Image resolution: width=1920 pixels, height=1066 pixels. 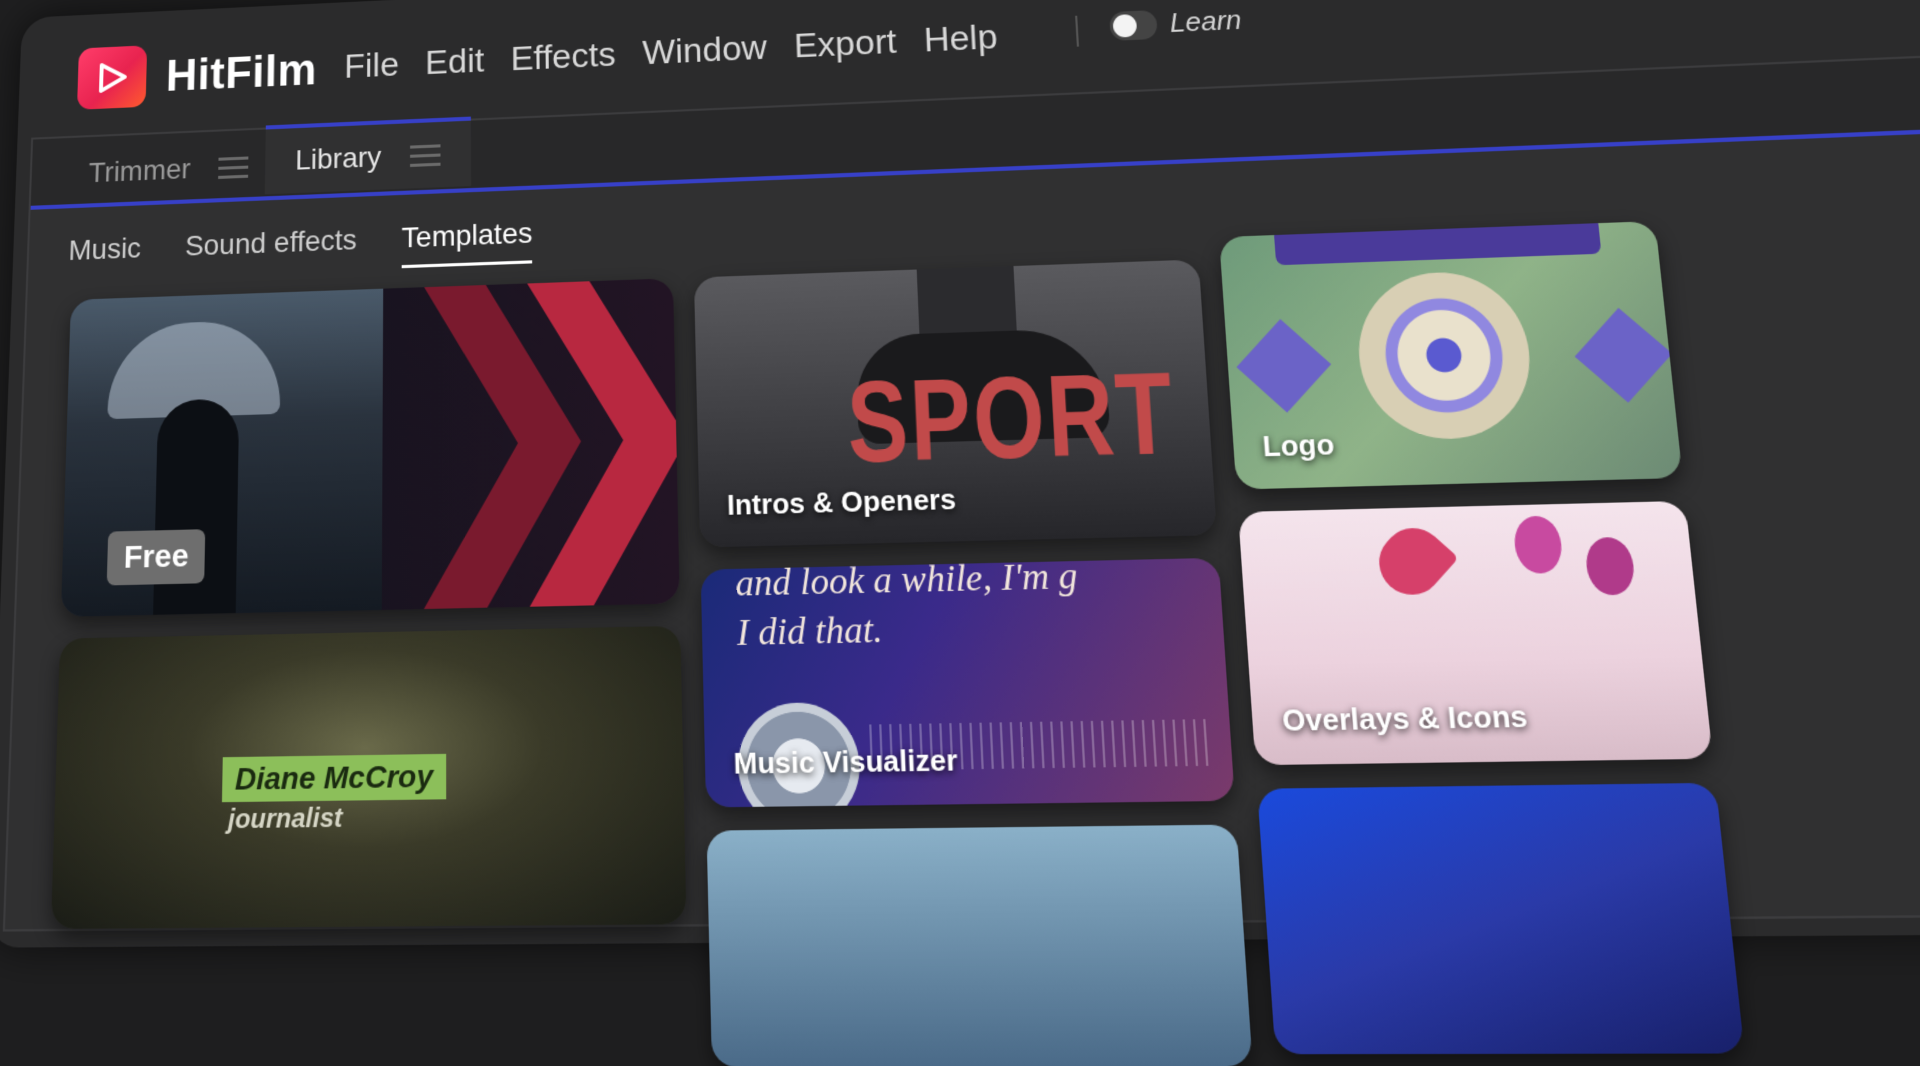 What do you see at coordinates (104, 256) in the screenshot?
I see `tab-music: Music` at bounding box center [104, 256].